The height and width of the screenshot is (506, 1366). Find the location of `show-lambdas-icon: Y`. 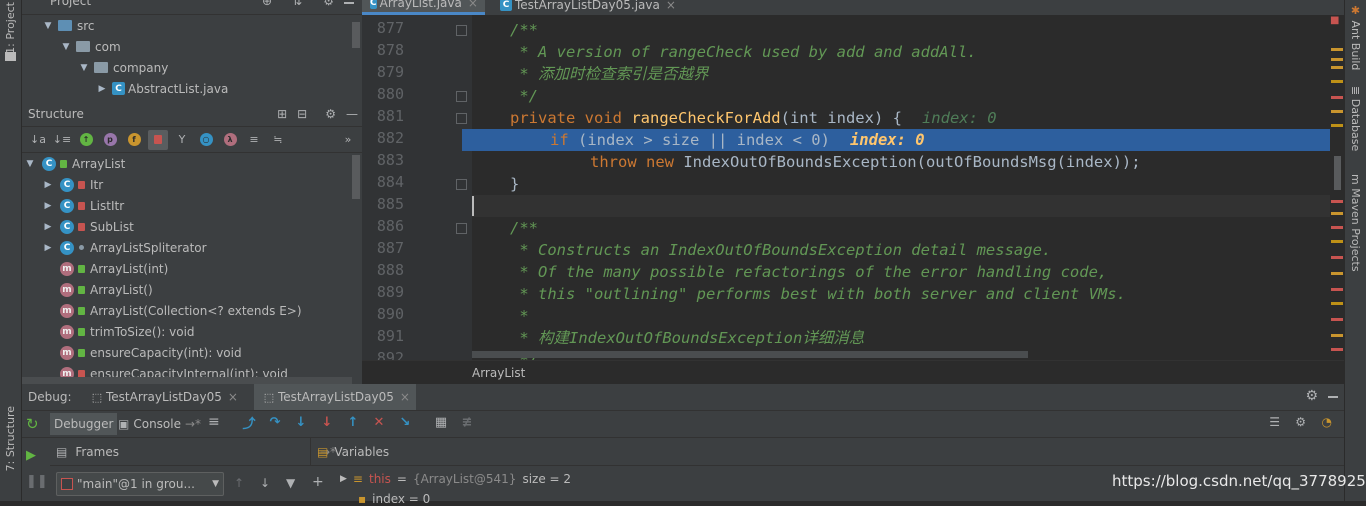

show-lambdas-icon: Y is located at coordinates (182, 140).